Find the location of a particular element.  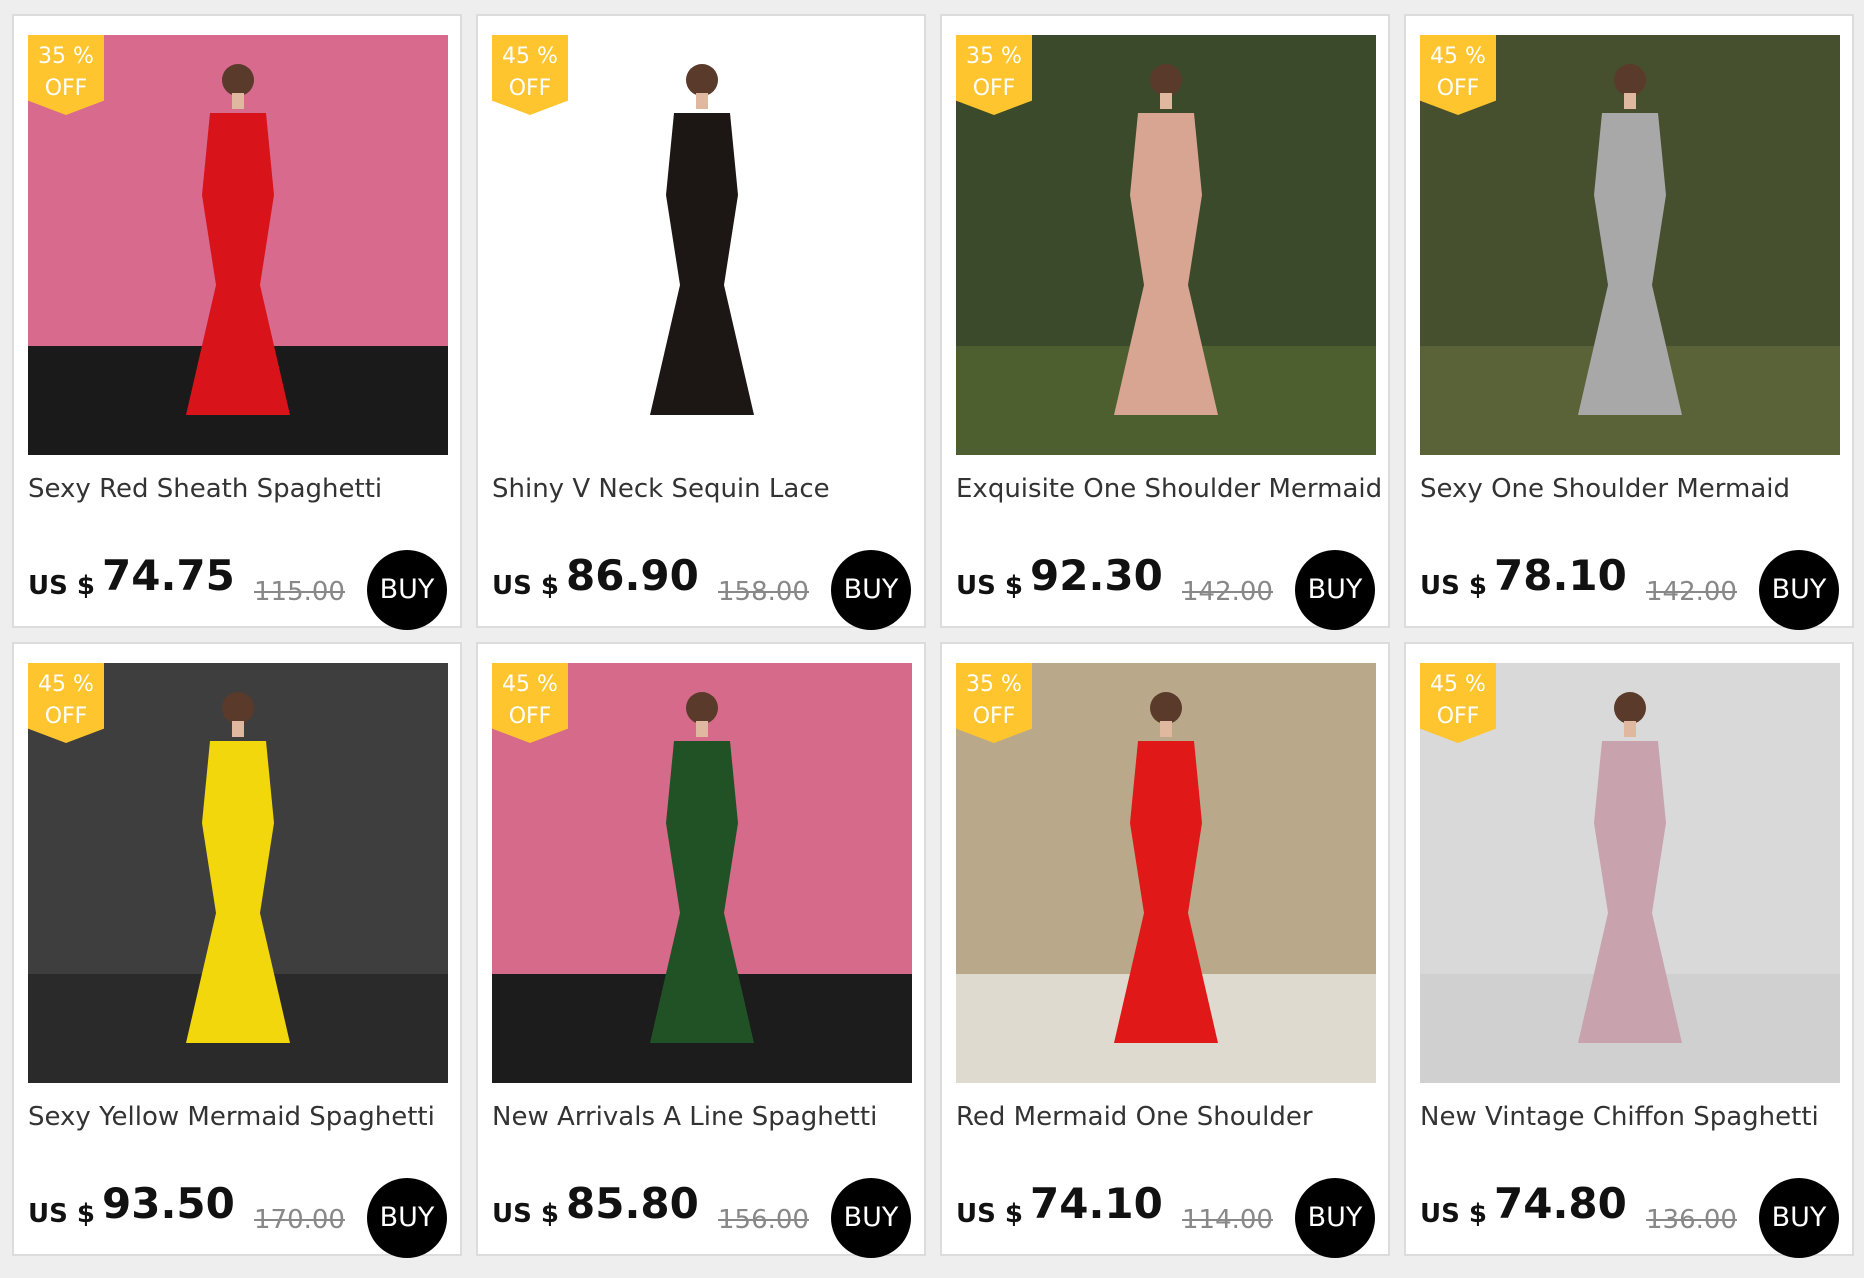

sale-price: 86.90 is located at coordinates (632, 575).